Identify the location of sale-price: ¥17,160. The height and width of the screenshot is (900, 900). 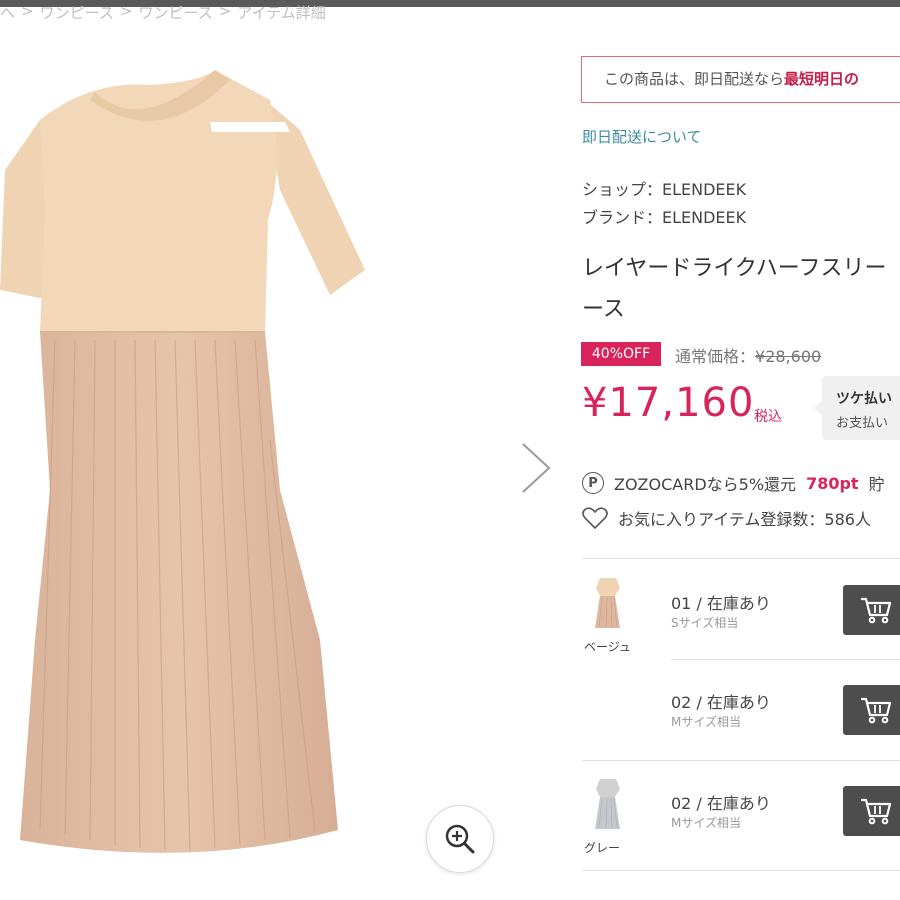
(668, 403).